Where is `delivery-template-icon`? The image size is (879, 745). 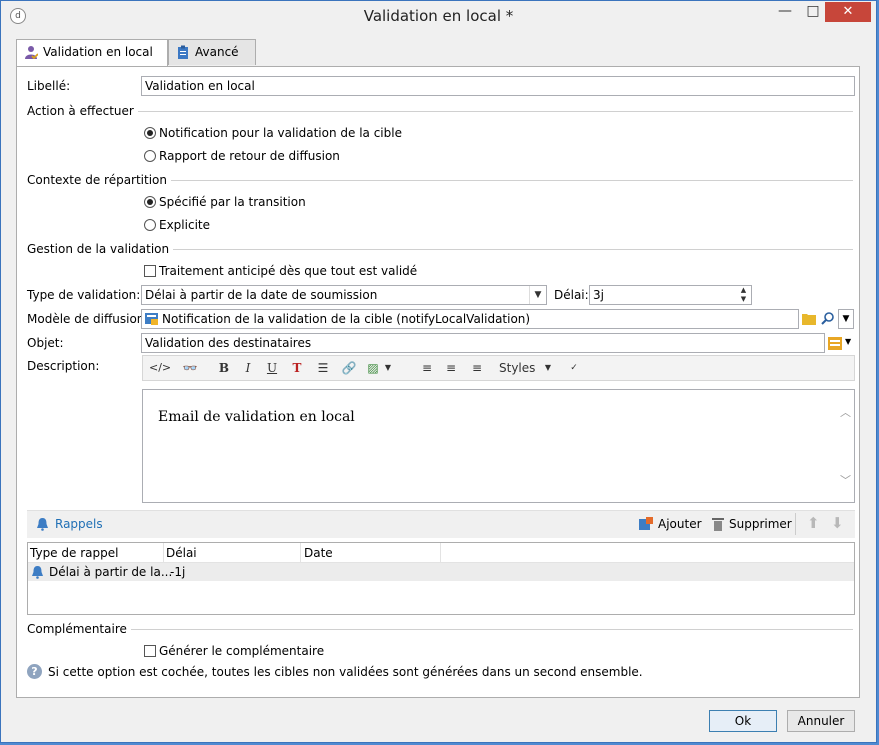
delivery-template-icon is located at coordinates (151, 319).